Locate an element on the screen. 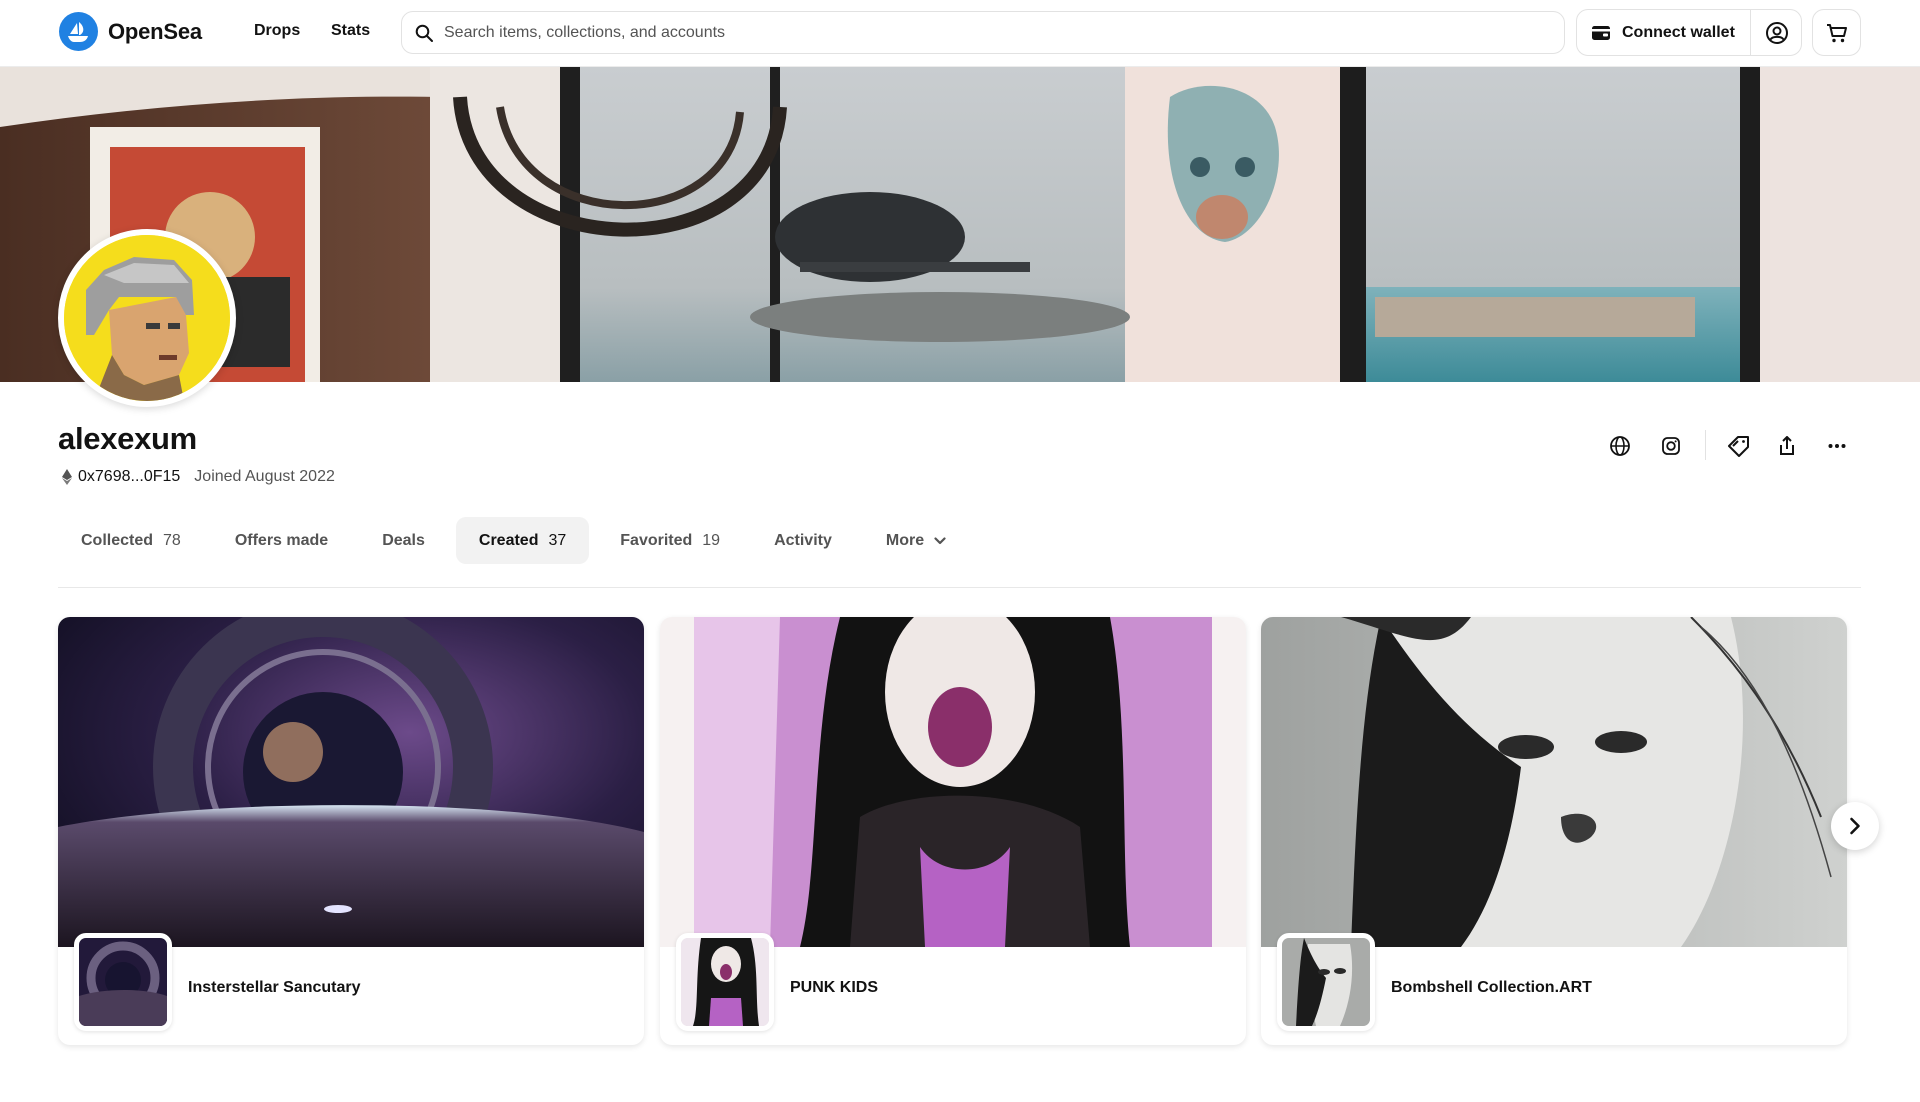 Image resolution: width=1920 pixels, height=1102 pixels. tab-activity: Activity is located at coordinates (803, 540).